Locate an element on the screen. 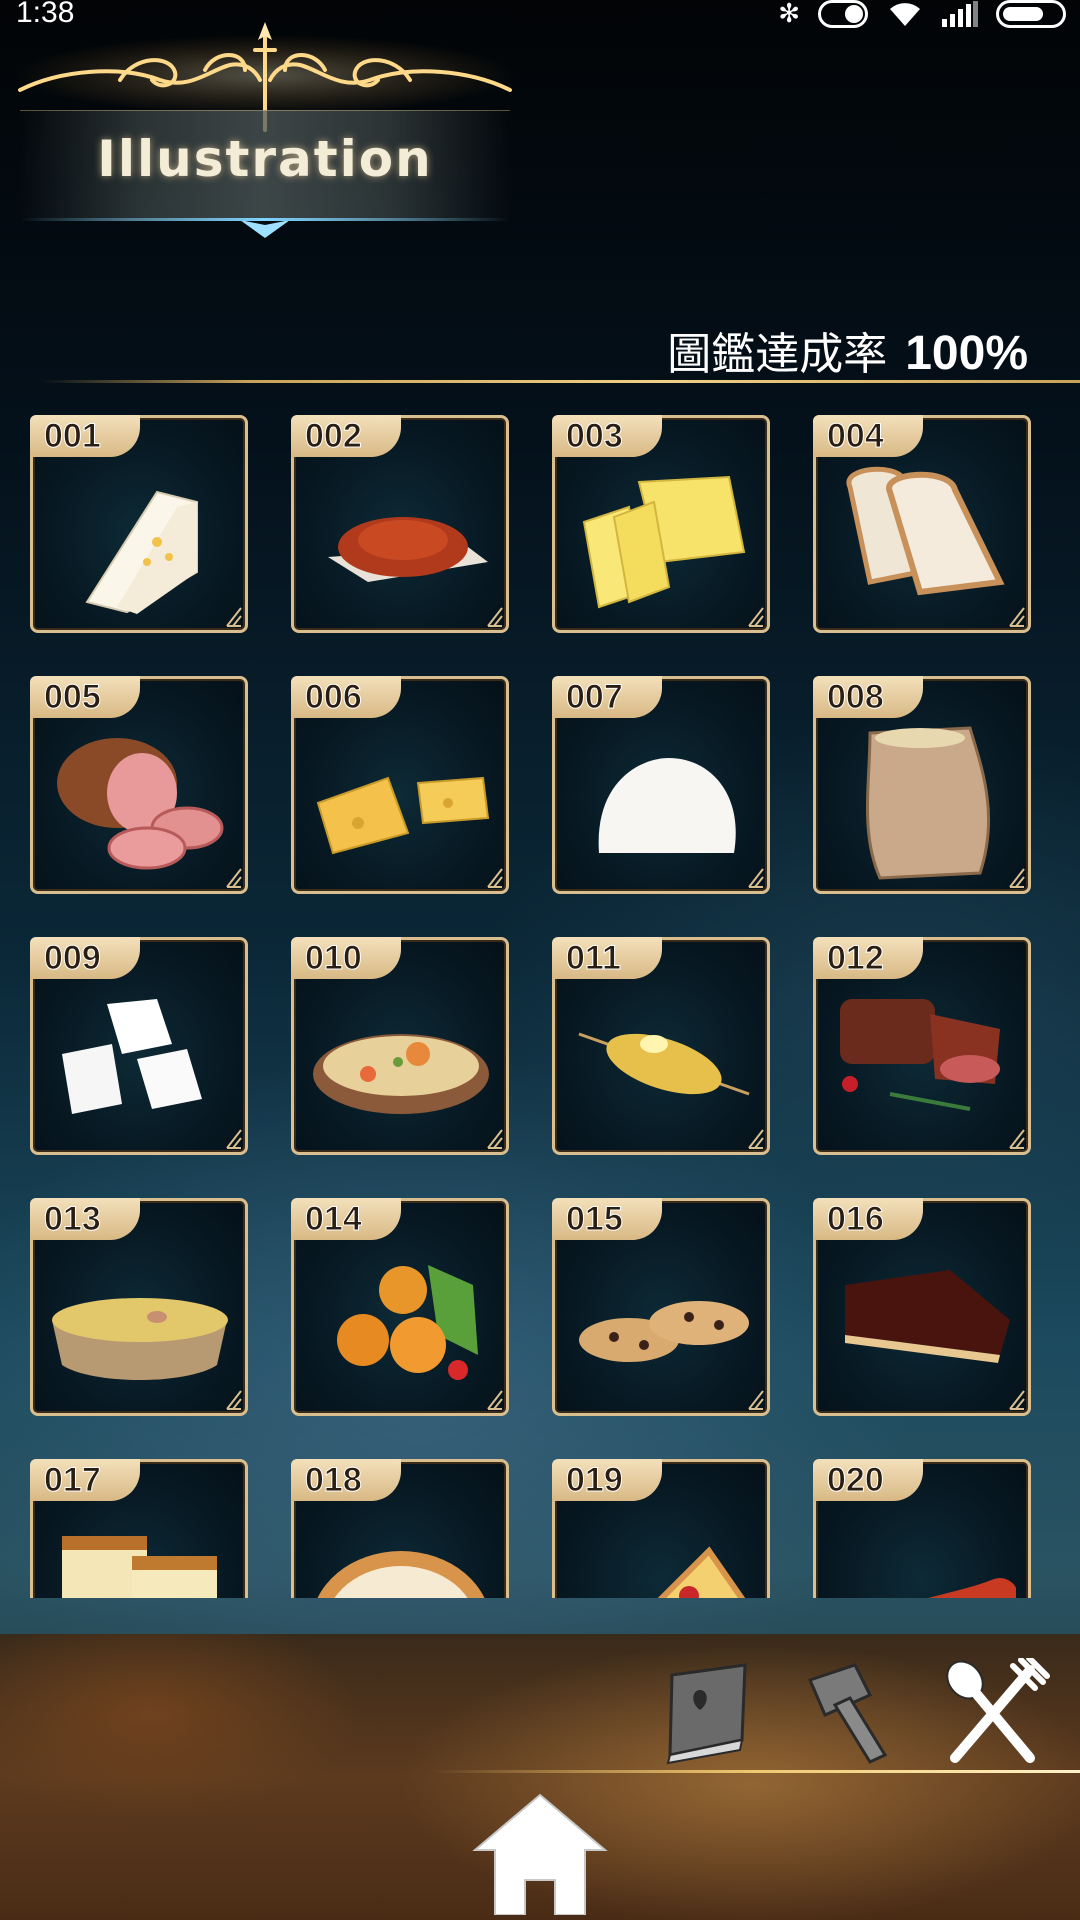 The width and height of the screenshot is (1080, 1920). card-number: 001 is located at coordinates (85, 436).